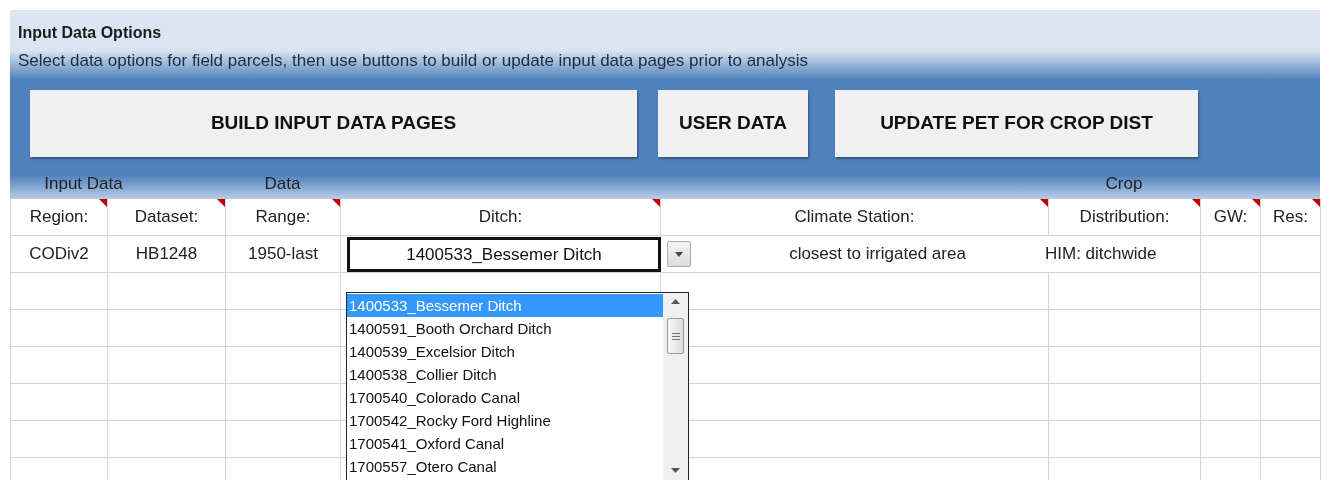 Image resolution: width=1329 pixels, height=480 pixels. What do you see at coordinates (733, 123) in the screenshot?
I see `action-button: USER DATA` at bounding box center [733, 123].